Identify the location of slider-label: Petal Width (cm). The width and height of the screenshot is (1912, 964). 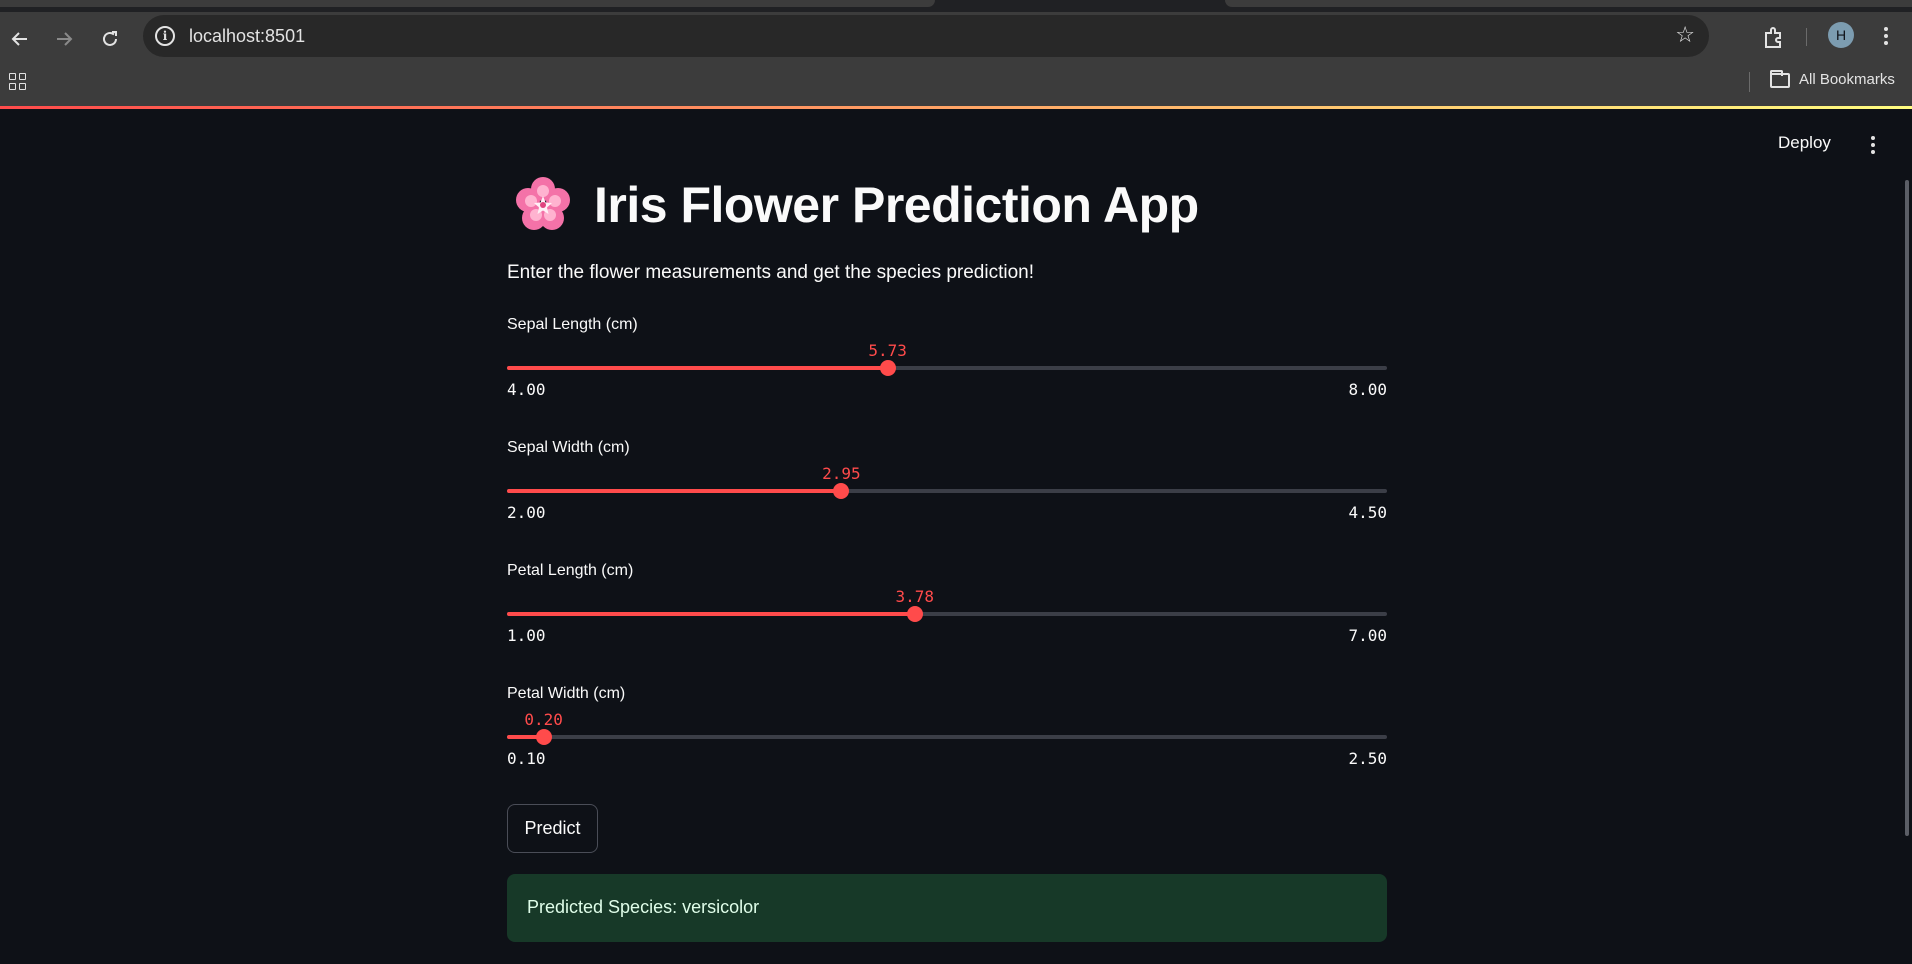
(566, 693).